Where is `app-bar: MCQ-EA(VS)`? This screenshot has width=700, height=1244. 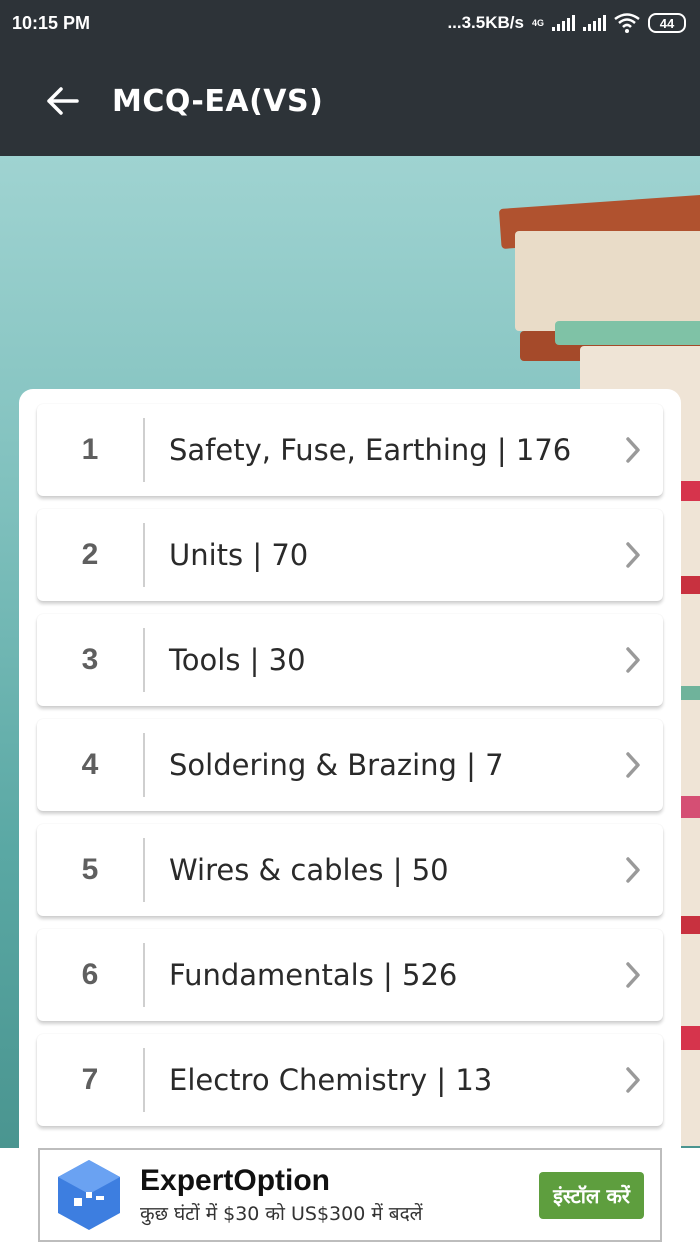
app-bar: MCQ-EA(VS) is located at coordinates (350, 101).